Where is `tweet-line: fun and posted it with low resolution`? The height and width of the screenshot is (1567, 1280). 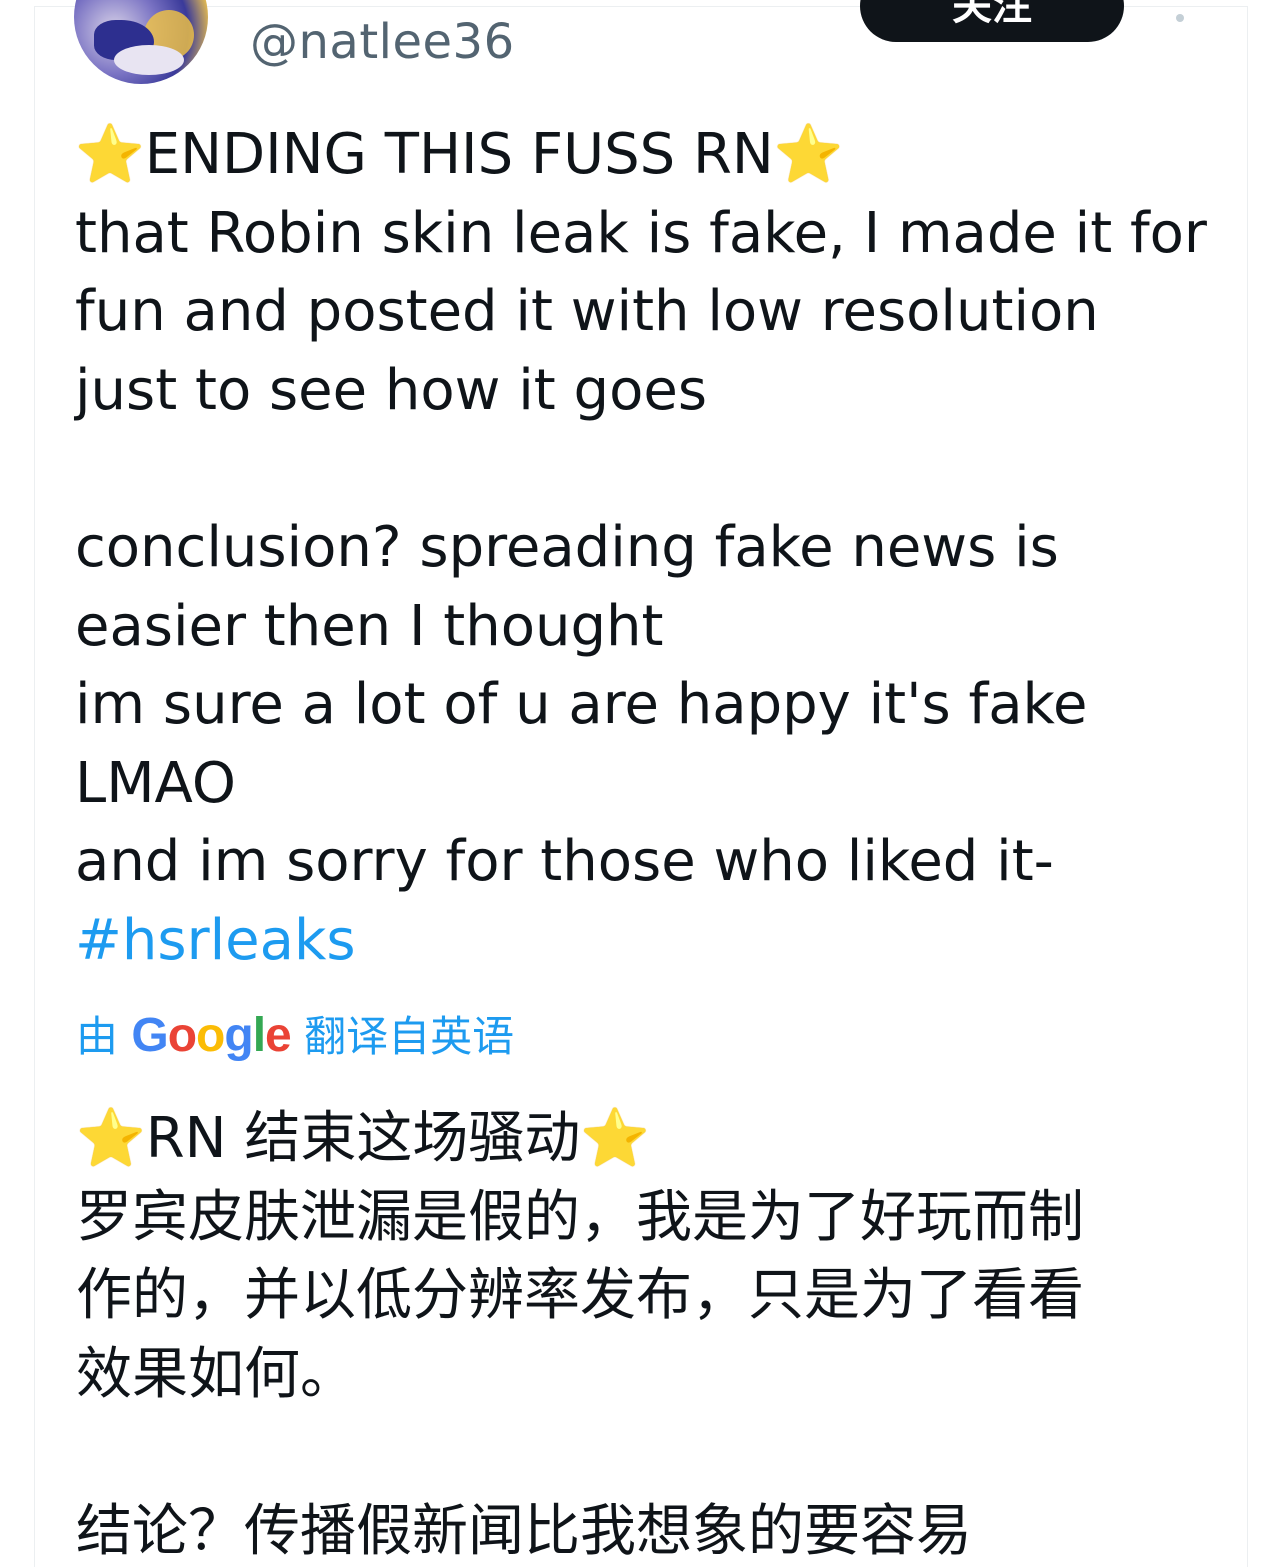 tweet-line: fun and posted it with low resolution is located at coordinates (587, 311).